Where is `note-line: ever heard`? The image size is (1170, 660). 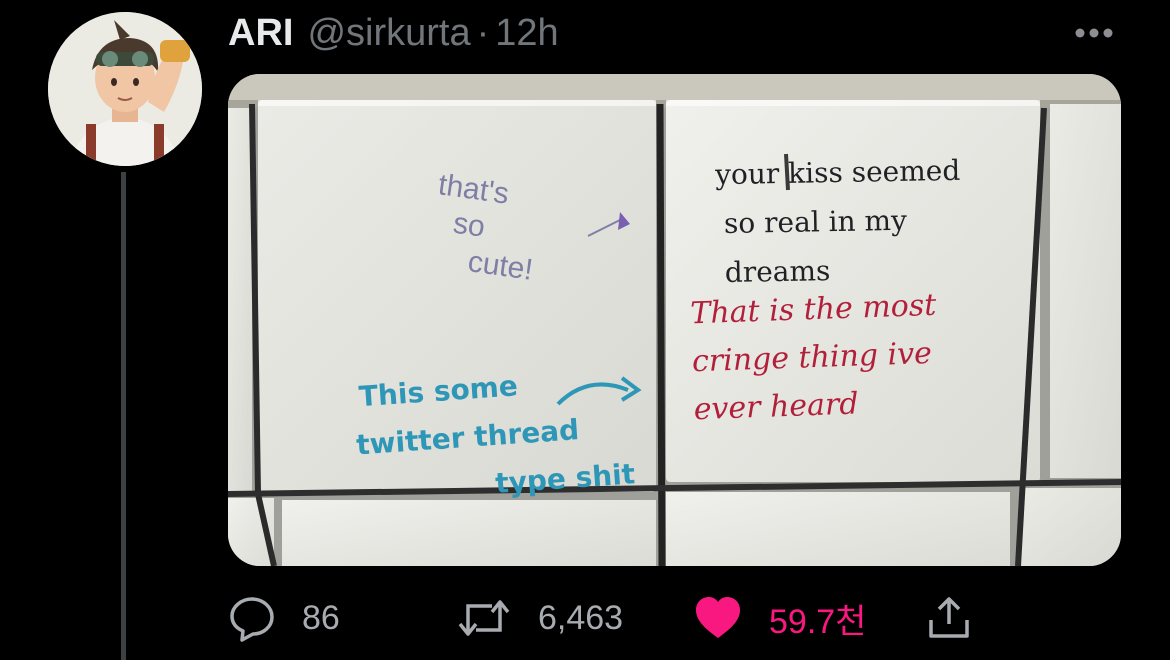
note-line: ever heard is located at coordinates (776, 407).